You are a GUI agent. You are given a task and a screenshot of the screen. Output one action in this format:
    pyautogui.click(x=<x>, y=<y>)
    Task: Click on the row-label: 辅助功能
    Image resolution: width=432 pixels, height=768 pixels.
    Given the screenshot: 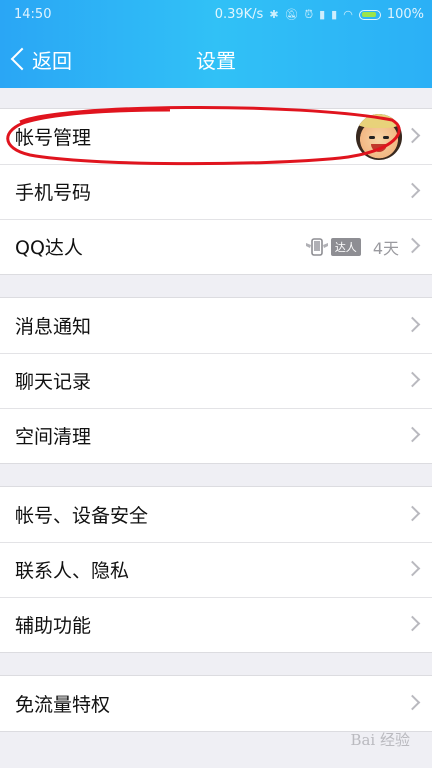 What is the action you would take?
    pyautogui.click(x=53, y=626)
    